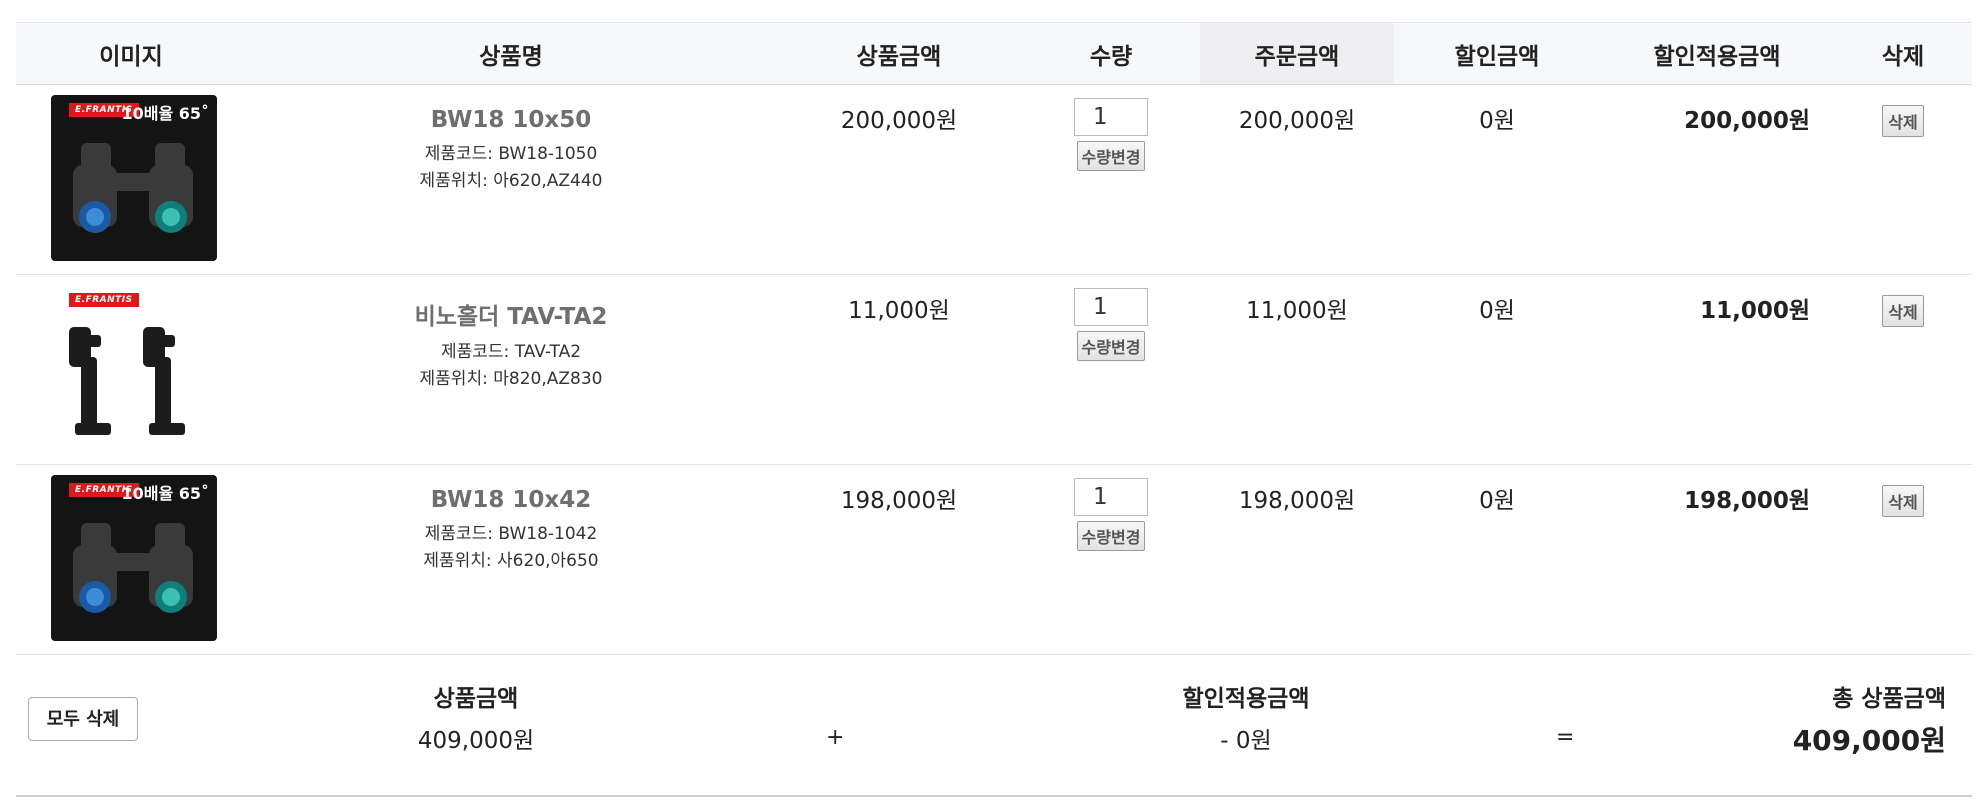 This screenshot has width=1978, height=810. Describe the element at coordinates (899, 501) in the screenshot. I see `product-price: 198,000원` at that location.